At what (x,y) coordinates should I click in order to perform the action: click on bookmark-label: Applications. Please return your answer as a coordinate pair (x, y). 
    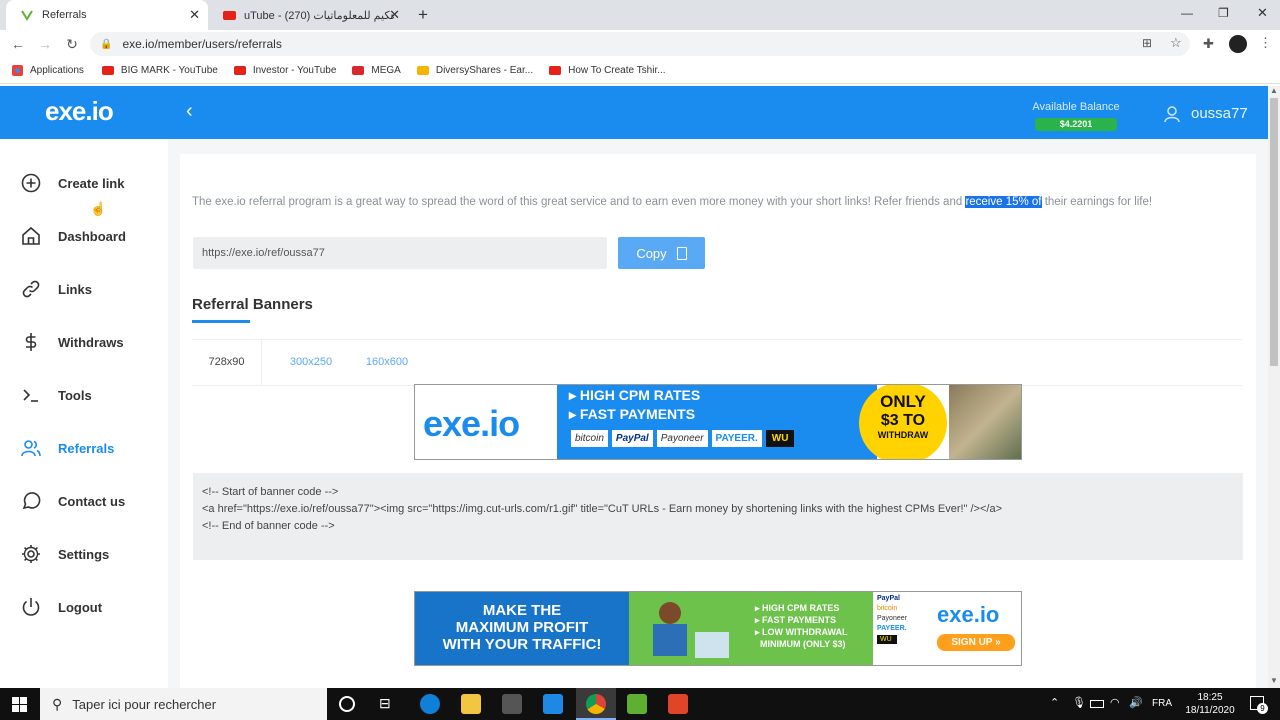
    Looking at the image, I should click on (57, 70).